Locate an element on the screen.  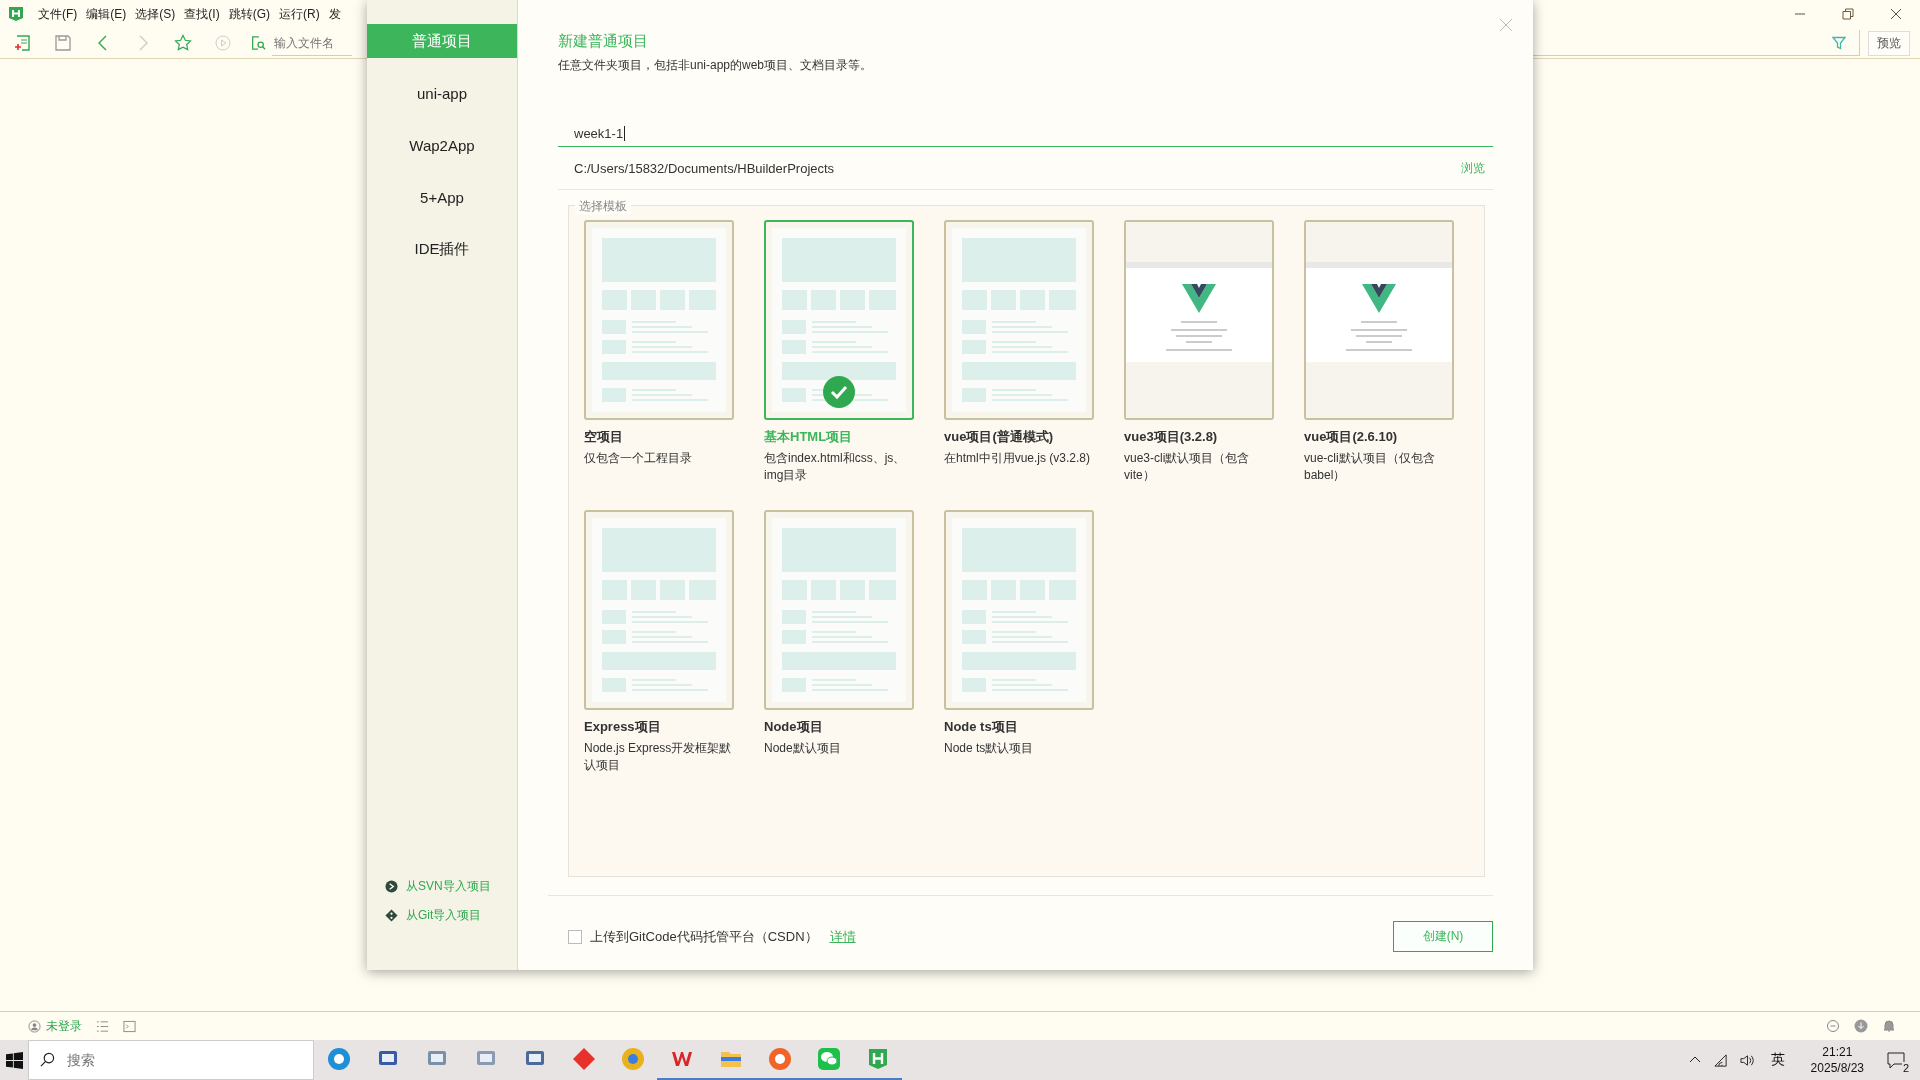
new-file-icon is located at coordinates (23, 43).